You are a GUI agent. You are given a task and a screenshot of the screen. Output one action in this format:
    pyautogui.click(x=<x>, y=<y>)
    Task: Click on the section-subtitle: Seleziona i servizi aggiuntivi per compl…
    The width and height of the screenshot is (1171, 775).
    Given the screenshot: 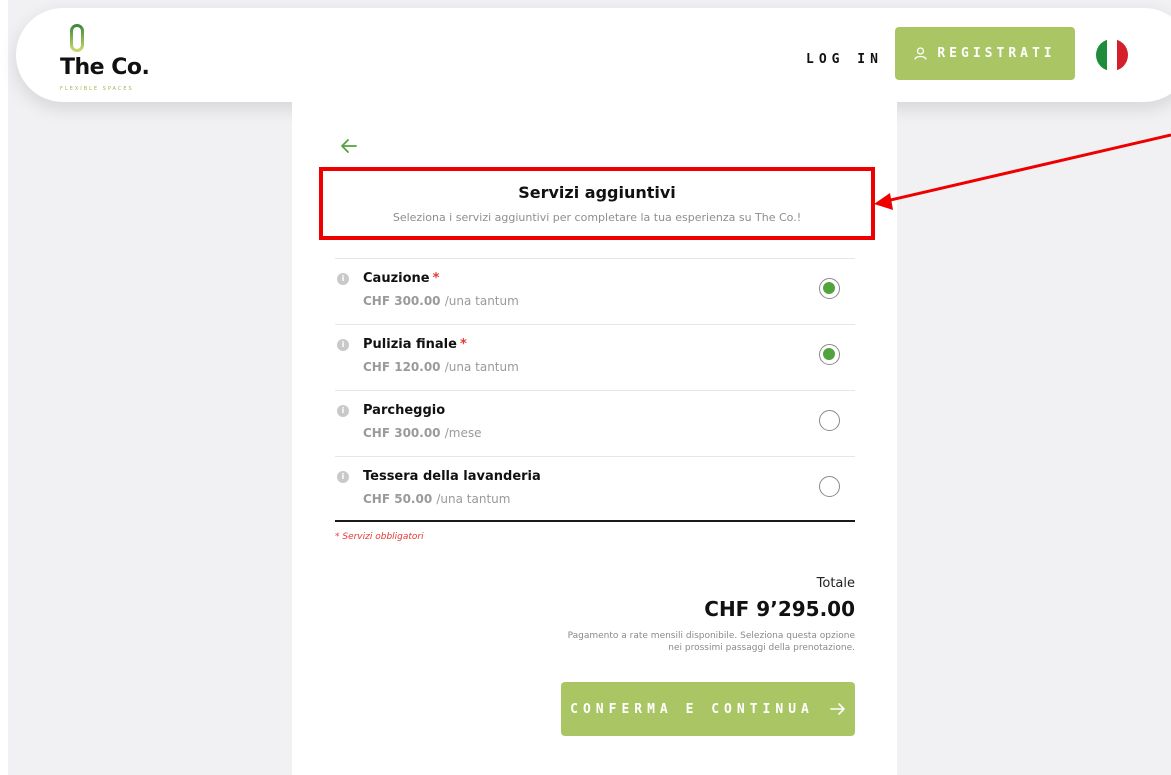 What is the action you would take?
    pyautogui.click(x=597, y=217)
    